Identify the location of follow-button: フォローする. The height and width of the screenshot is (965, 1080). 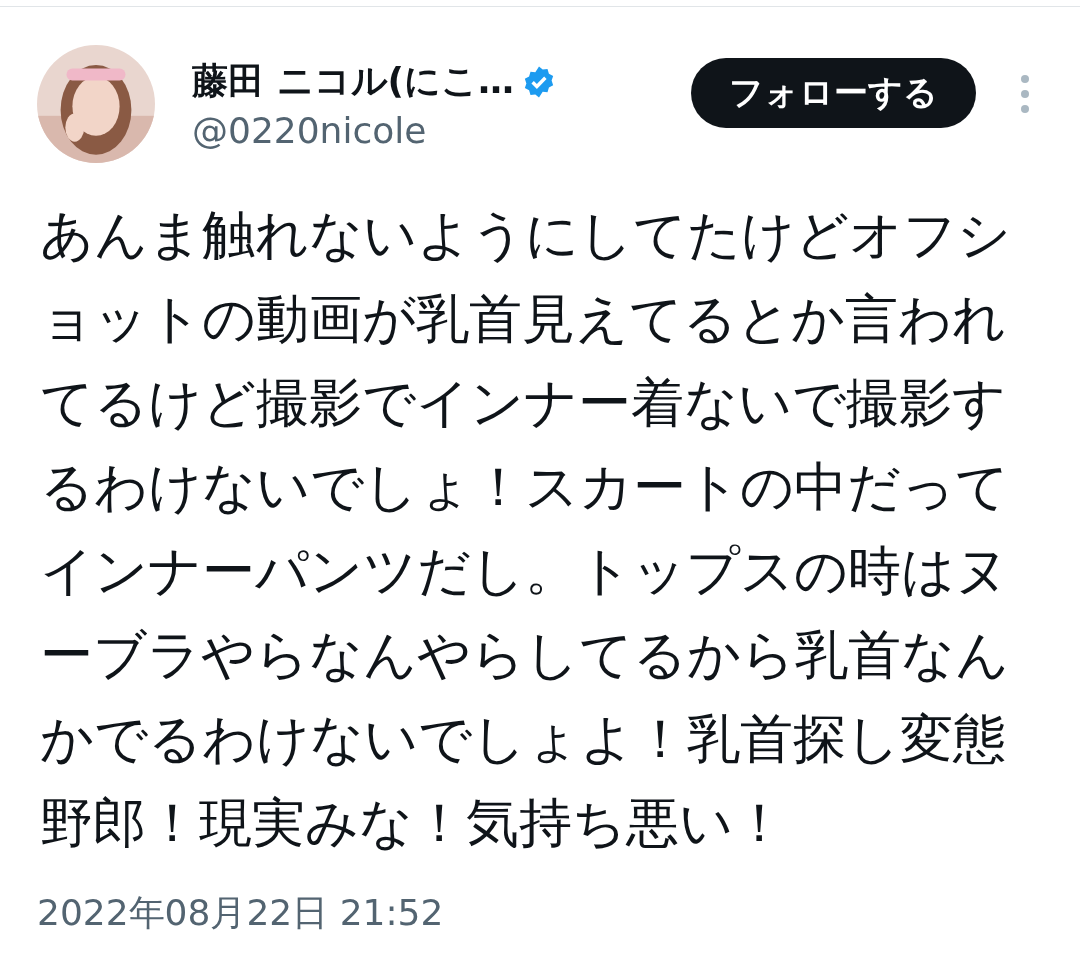
(833, 93).